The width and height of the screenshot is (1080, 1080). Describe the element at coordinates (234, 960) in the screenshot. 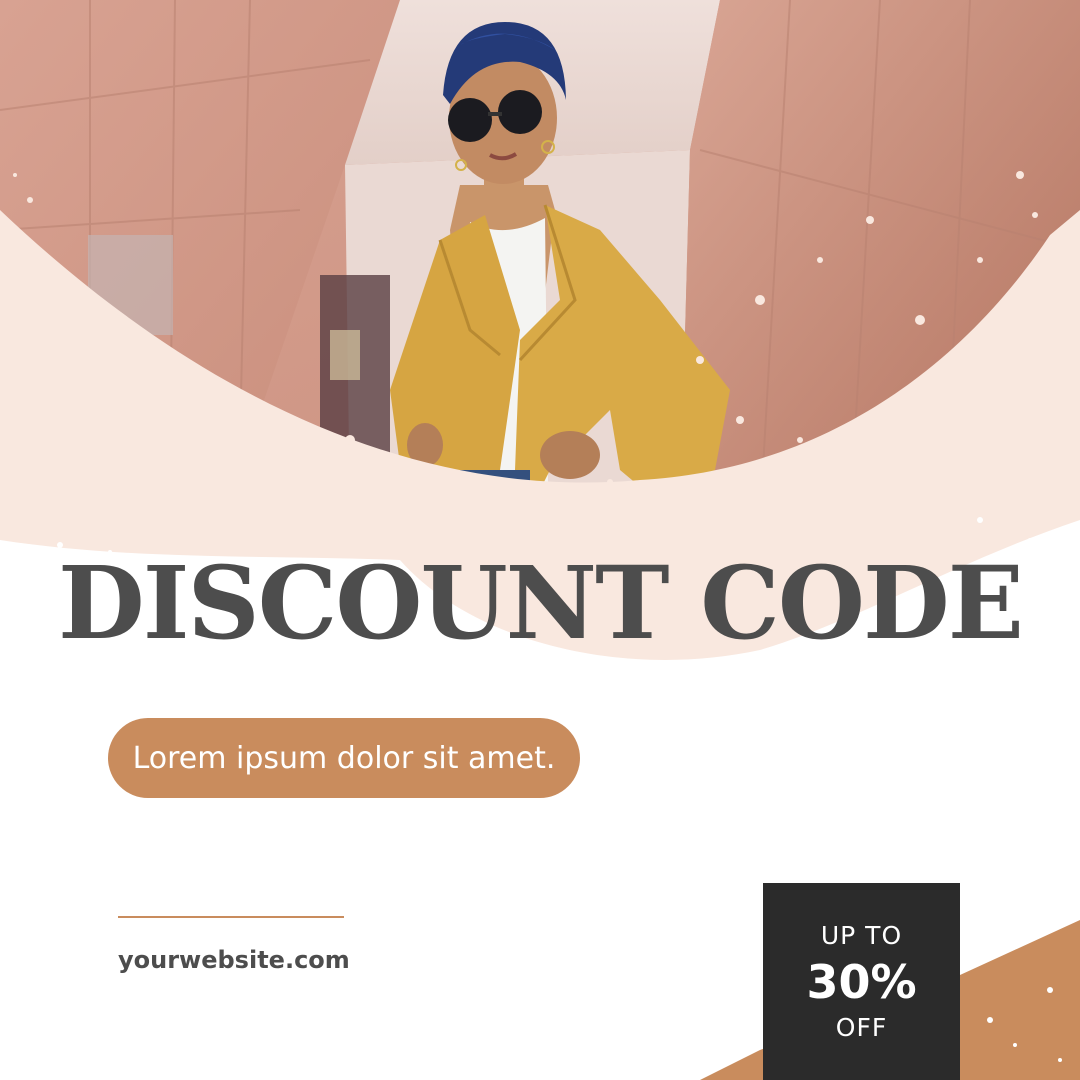

I see `website-link: yourwebsite.com` at that location.